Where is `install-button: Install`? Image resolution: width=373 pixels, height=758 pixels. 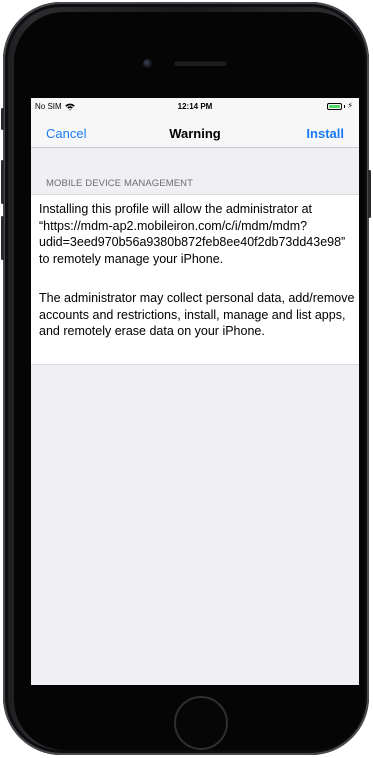
install-button: Install is located at coordinates (325, 133).